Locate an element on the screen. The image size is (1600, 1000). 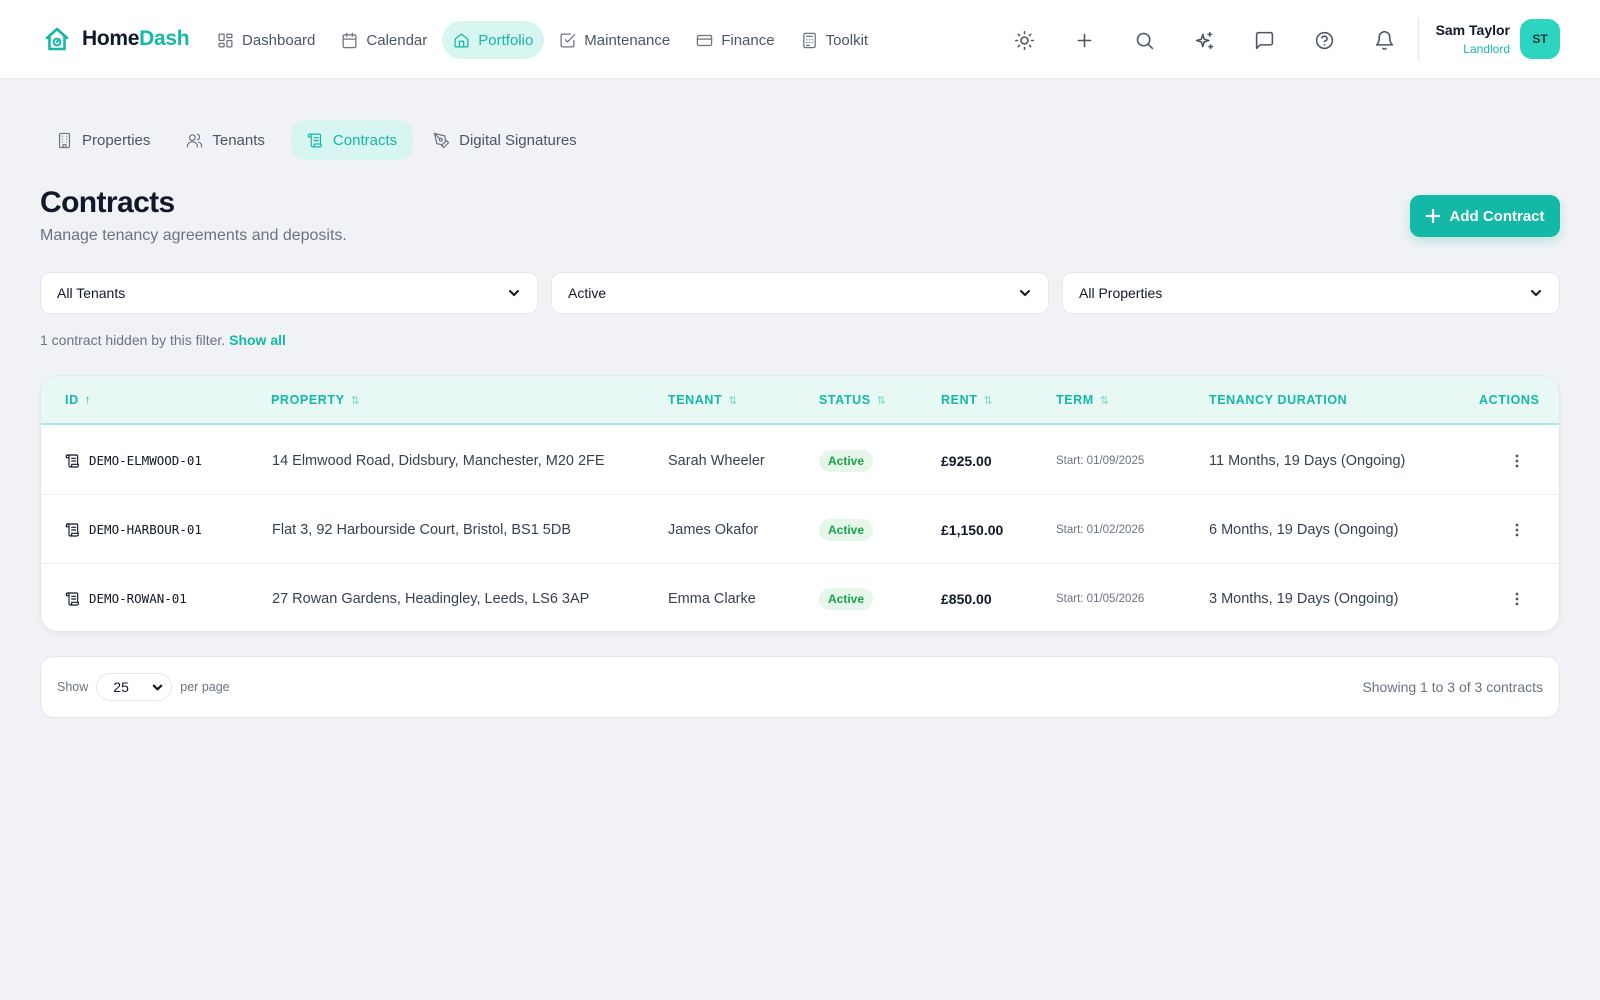
add-contract-label: Add Contract is located at coordinates (1497, 216).